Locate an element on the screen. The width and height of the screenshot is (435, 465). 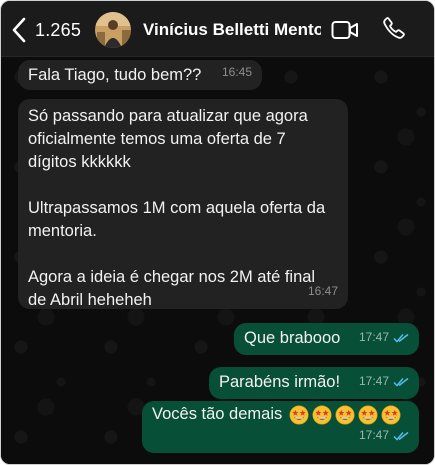
message-meta: 16:45 is located at coordinates (237, 72).